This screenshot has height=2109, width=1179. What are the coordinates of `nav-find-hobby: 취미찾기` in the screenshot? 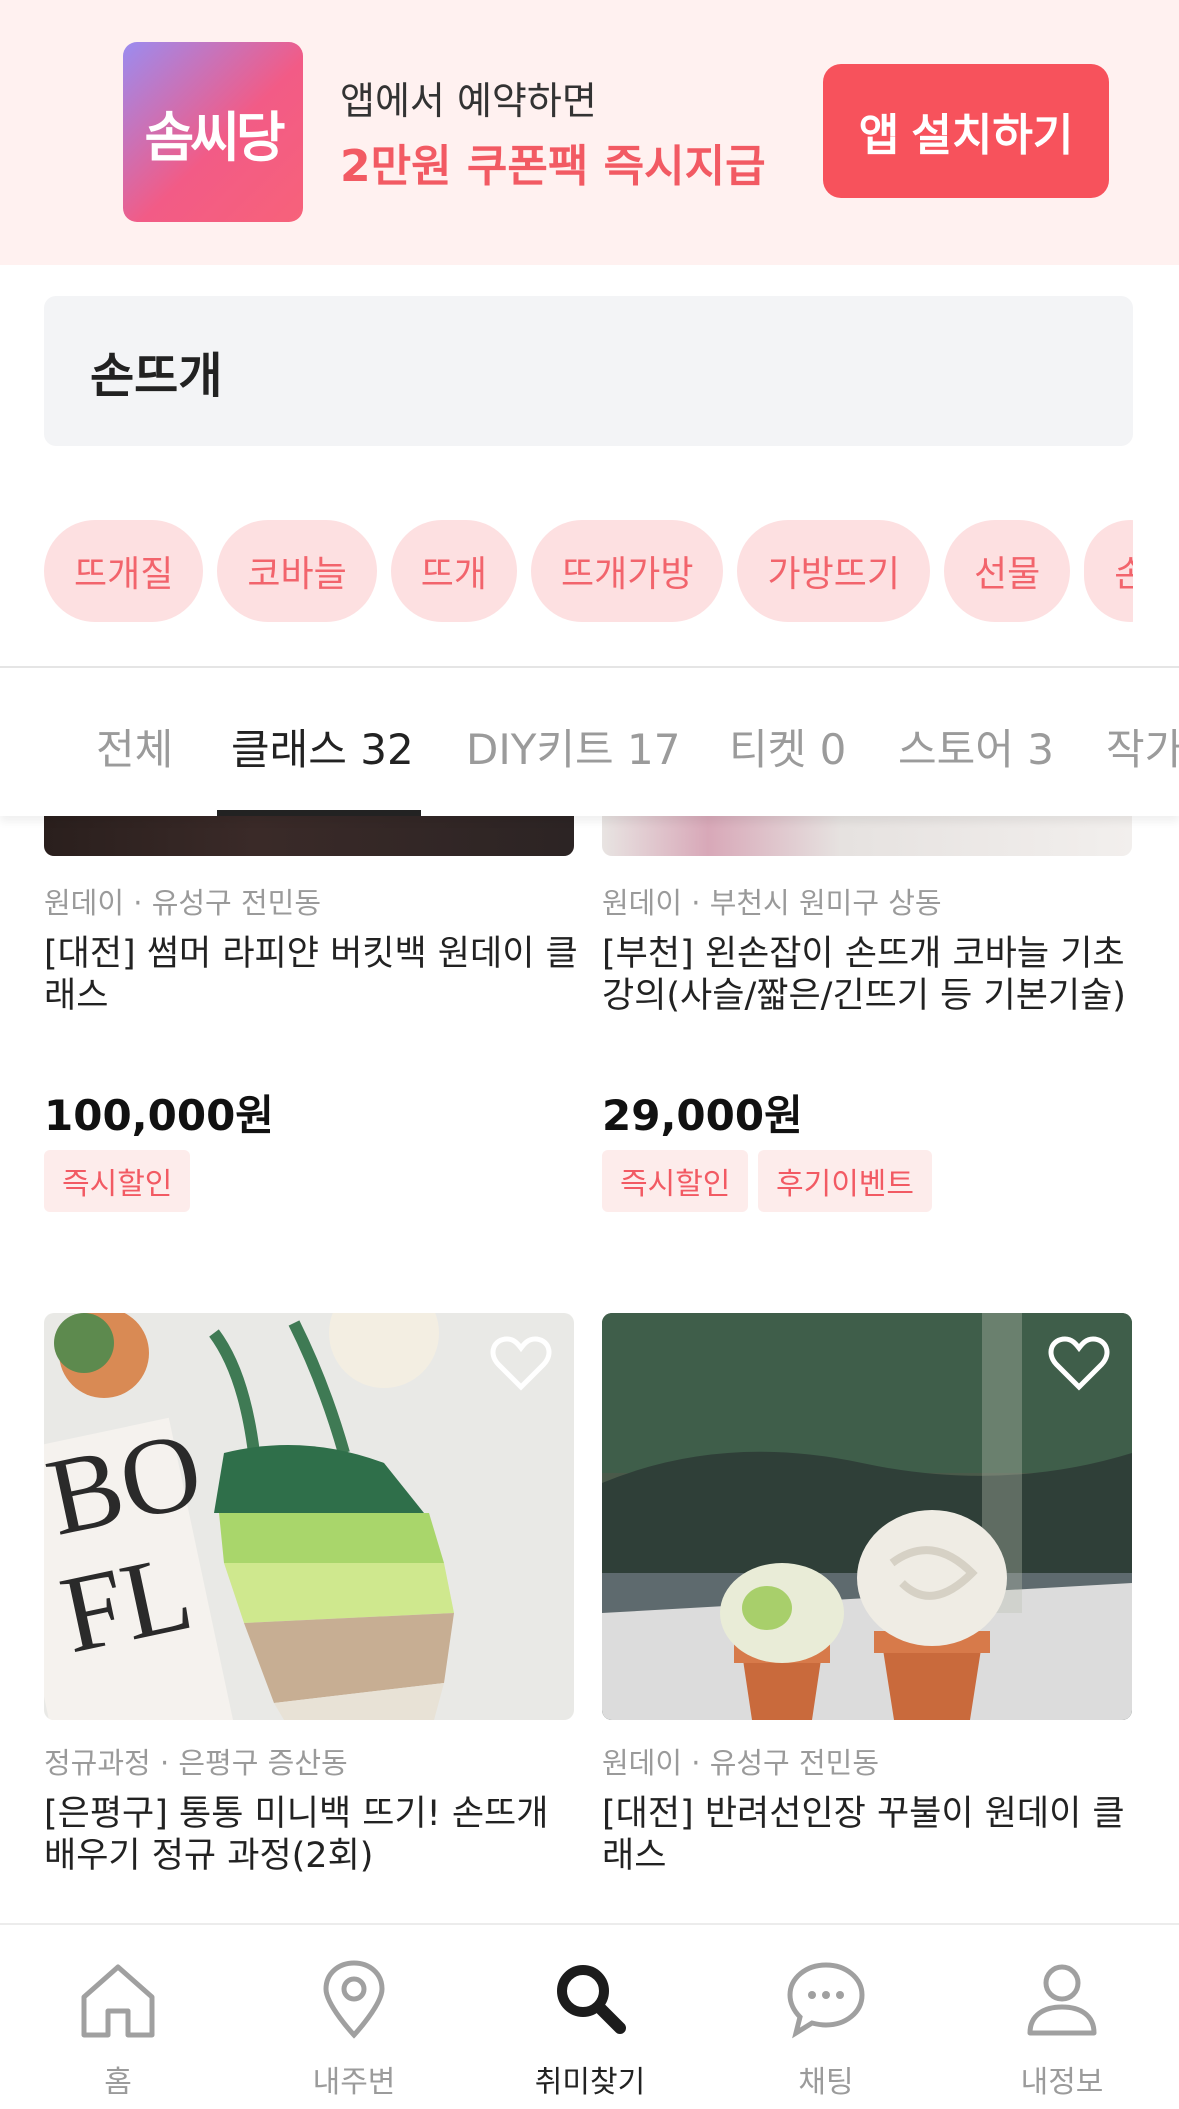 It's located at (590, 2017).